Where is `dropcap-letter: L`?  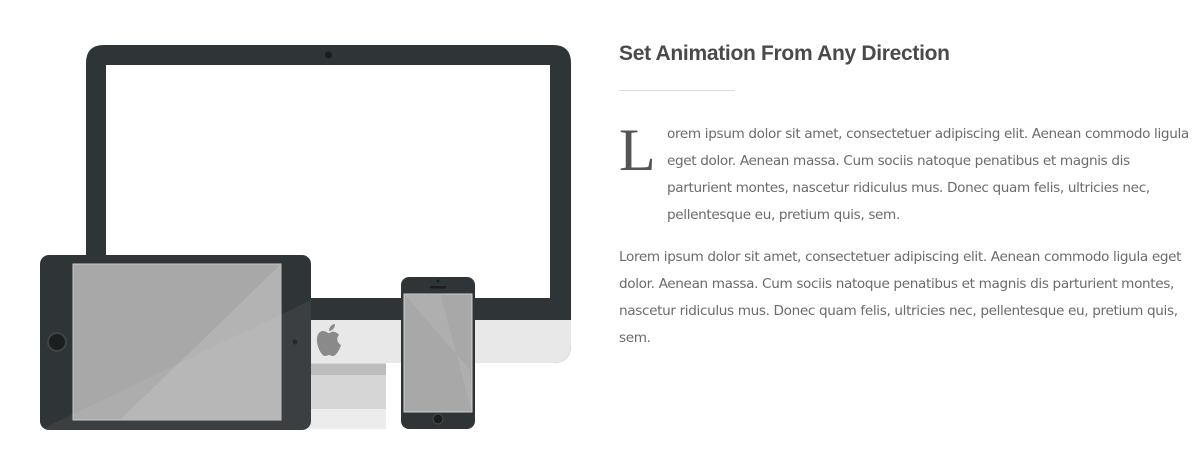 dropcap-letter: L is located at coordinates (637, 150).